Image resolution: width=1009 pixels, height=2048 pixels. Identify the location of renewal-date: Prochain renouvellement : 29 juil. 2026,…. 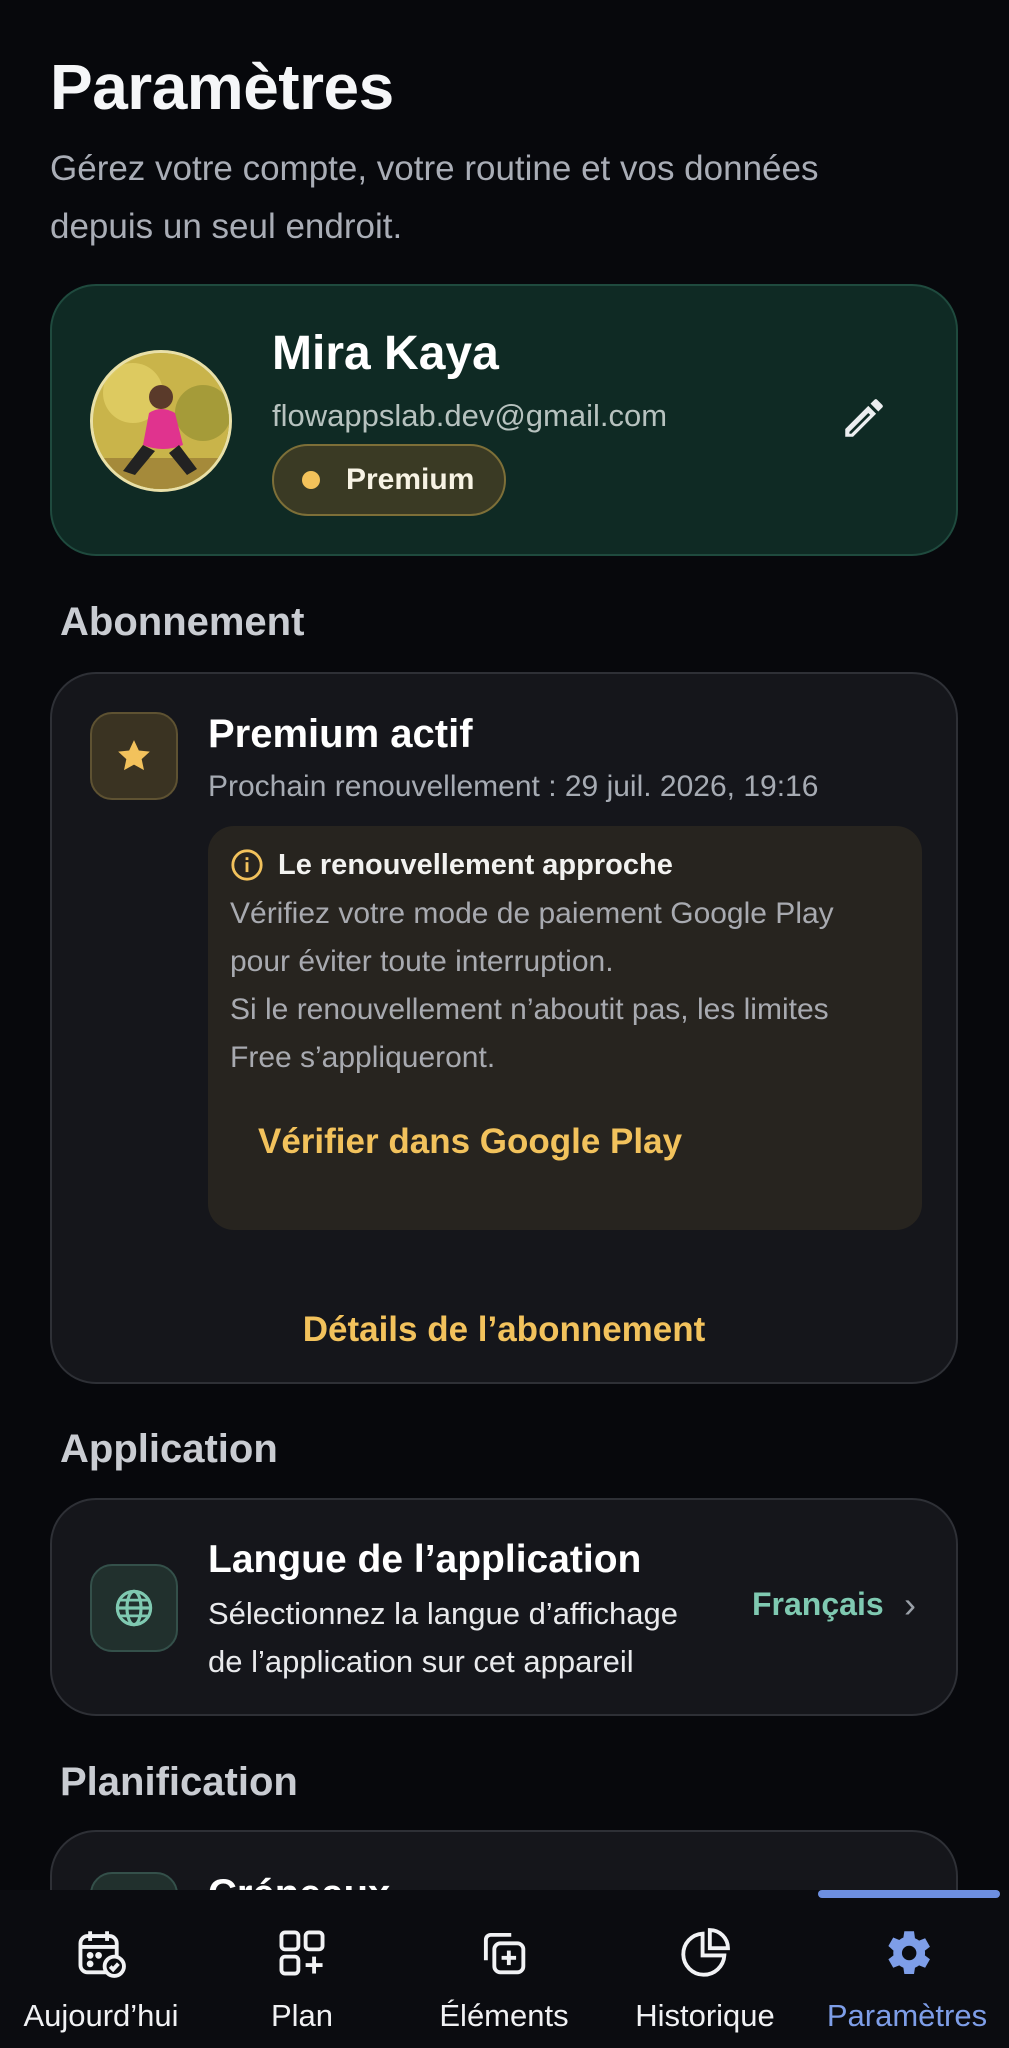
(513, 786).